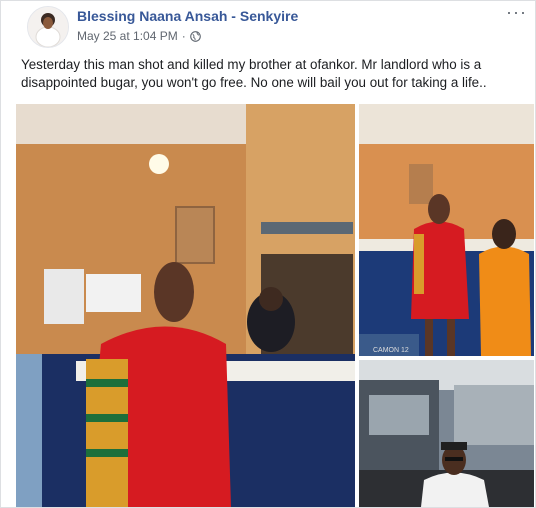  Describe the element at coordinates (187, 16) in the screenshot. I see `author-name-link: Blessing Naana Ansah - Senkyire` at that location.